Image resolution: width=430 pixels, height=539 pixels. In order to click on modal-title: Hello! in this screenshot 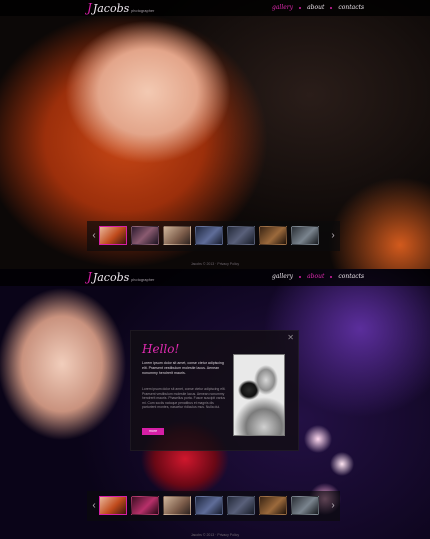, I will do `click(161, 349)`.